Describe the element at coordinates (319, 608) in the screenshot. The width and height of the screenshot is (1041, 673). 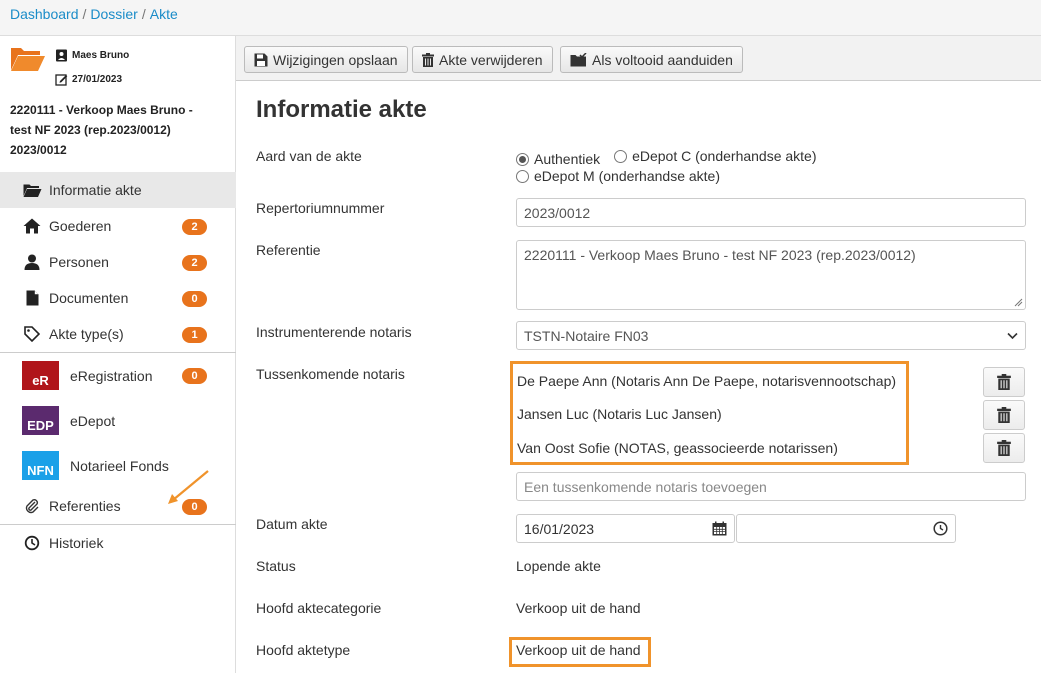
I see `hoofdcat-label: Hoofd aktecategorie` at that location.